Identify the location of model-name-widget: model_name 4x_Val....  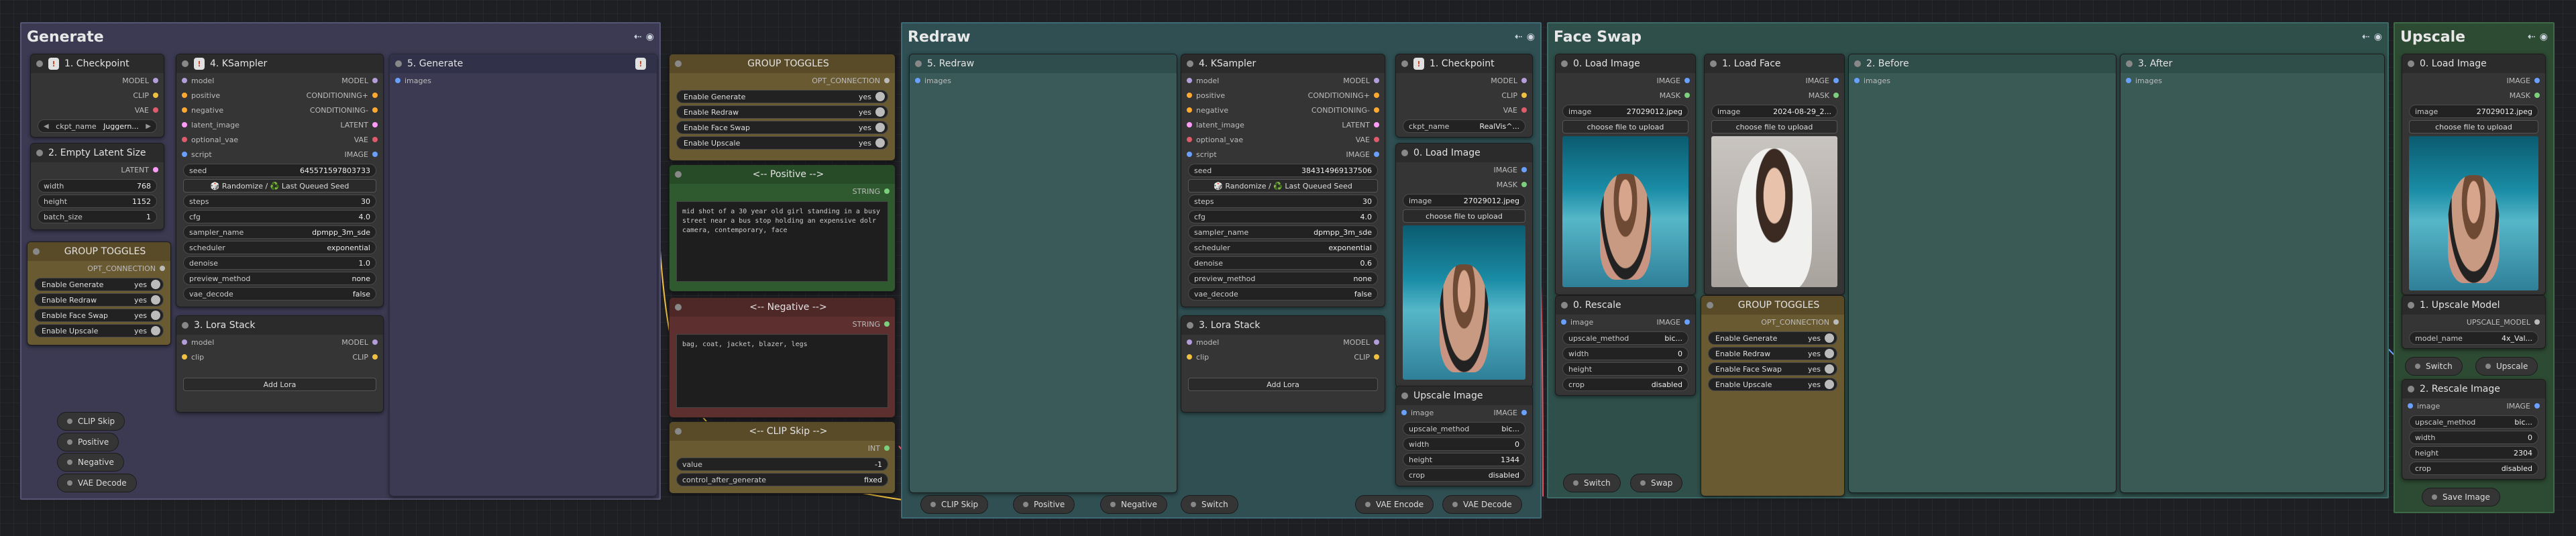
(2473, 338).